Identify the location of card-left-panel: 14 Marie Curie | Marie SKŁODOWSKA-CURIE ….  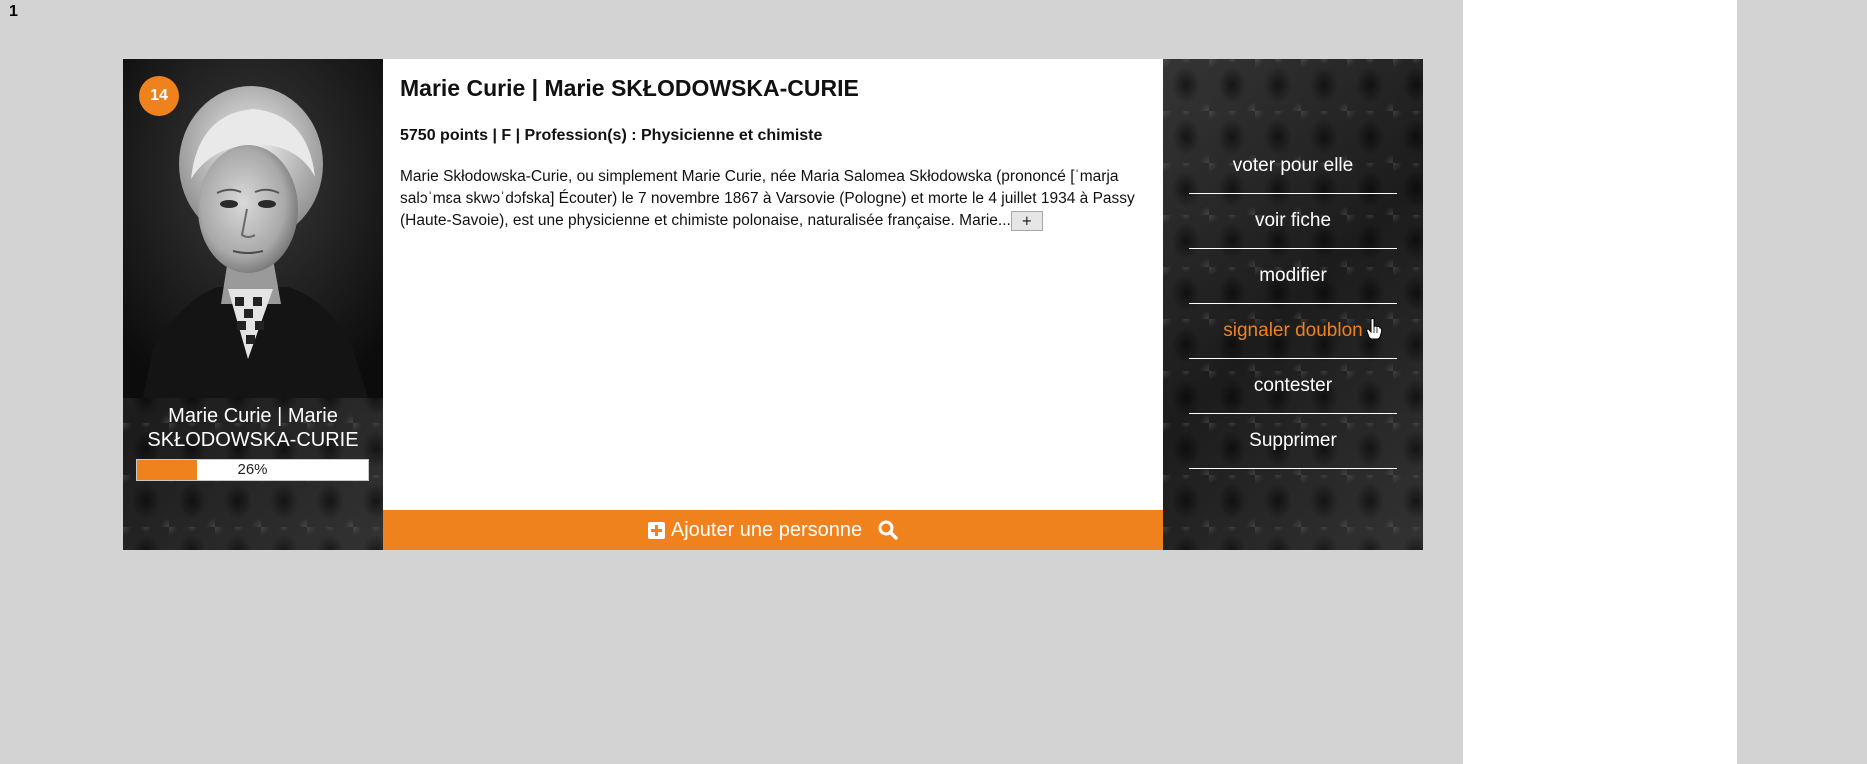
(253, 304).